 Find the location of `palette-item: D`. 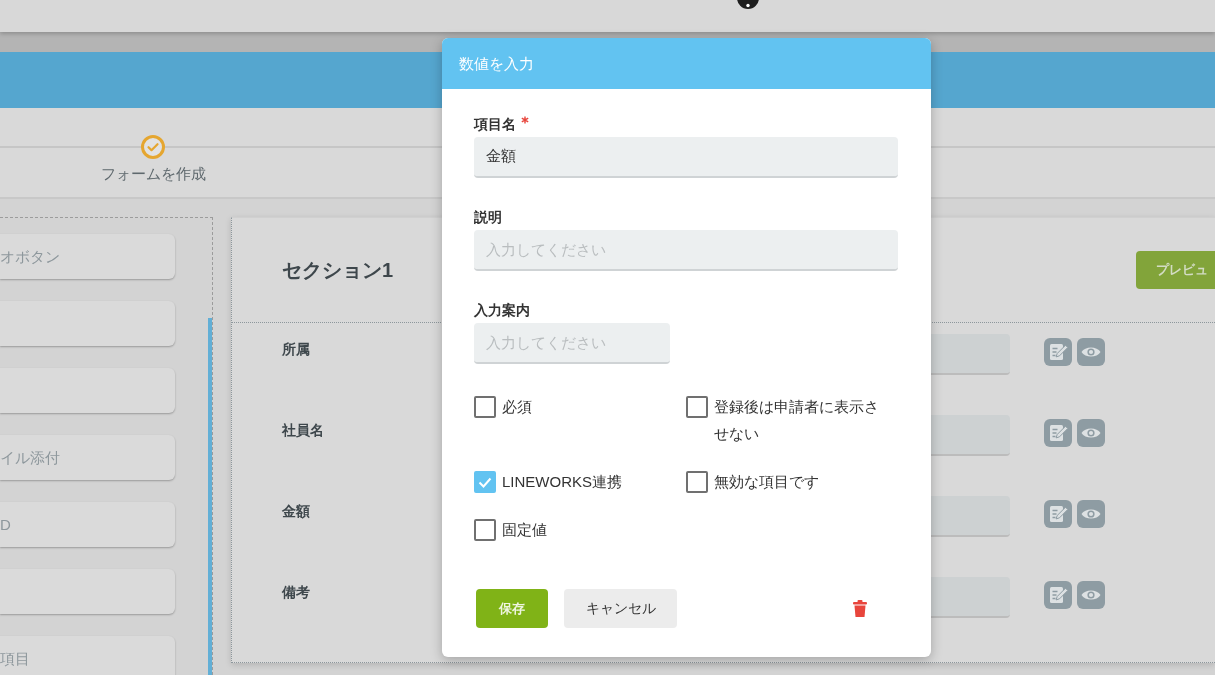

palette-item: D is located at coordinates (87, 524).